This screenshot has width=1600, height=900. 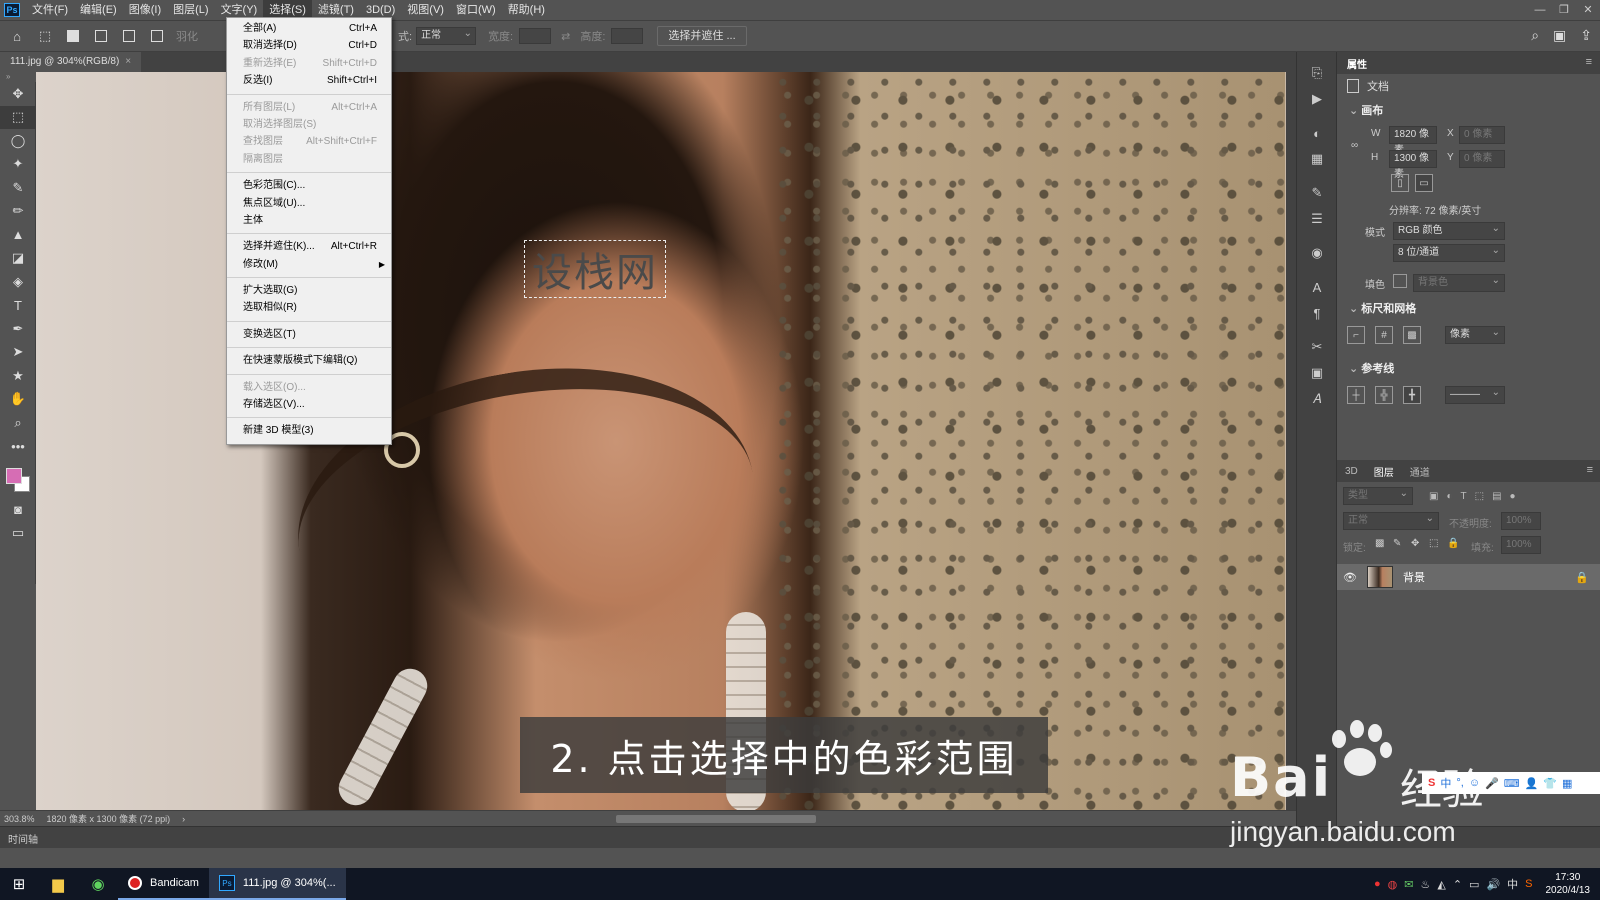 I want to click on add-selection-icon, so click(x=101, y=36).